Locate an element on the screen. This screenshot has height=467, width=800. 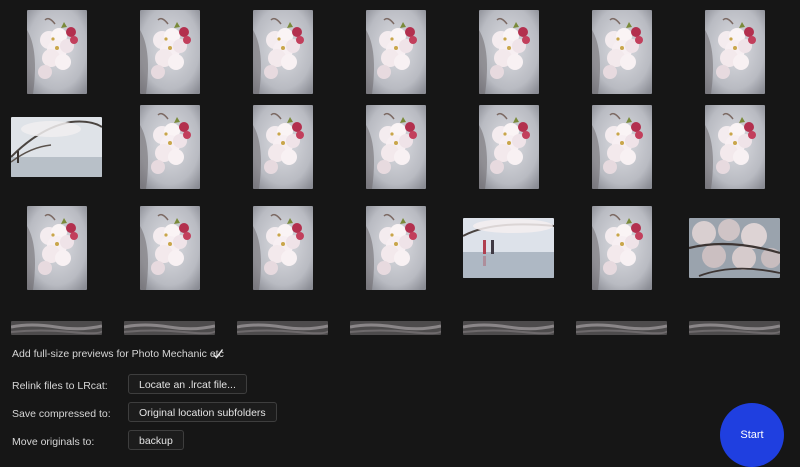
previews-checkbox is located at coordinates (218, 353).